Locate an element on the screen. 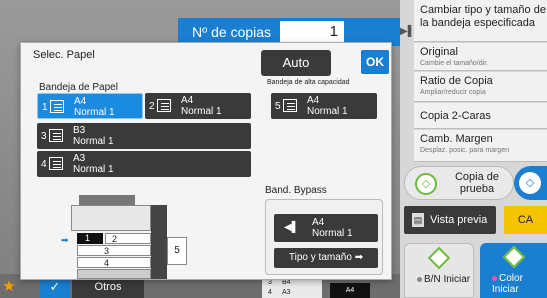  machine-body is located at coordinates (111, 218).